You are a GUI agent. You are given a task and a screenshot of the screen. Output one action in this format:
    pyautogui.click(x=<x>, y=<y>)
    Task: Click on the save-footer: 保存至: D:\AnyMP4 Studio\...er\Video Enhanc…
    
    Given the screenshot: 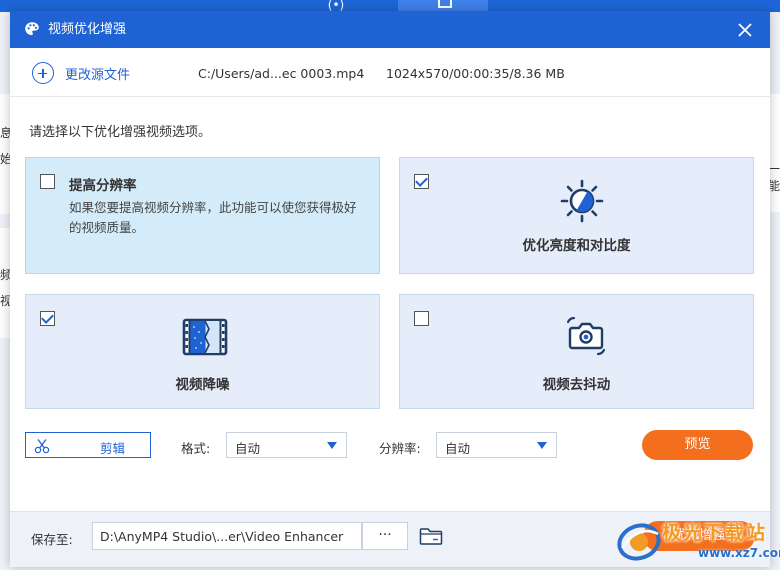 What is the action you would take?
    pyautogui.click(x=390, y=539)
    